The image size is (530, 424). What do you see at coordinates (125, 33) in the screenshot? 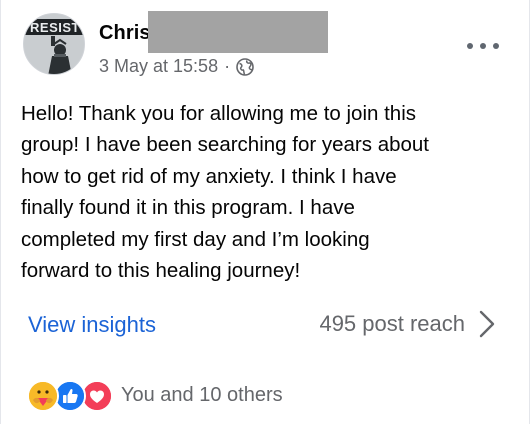
I see `author-name: Chris` at bounding box center [125, 33].